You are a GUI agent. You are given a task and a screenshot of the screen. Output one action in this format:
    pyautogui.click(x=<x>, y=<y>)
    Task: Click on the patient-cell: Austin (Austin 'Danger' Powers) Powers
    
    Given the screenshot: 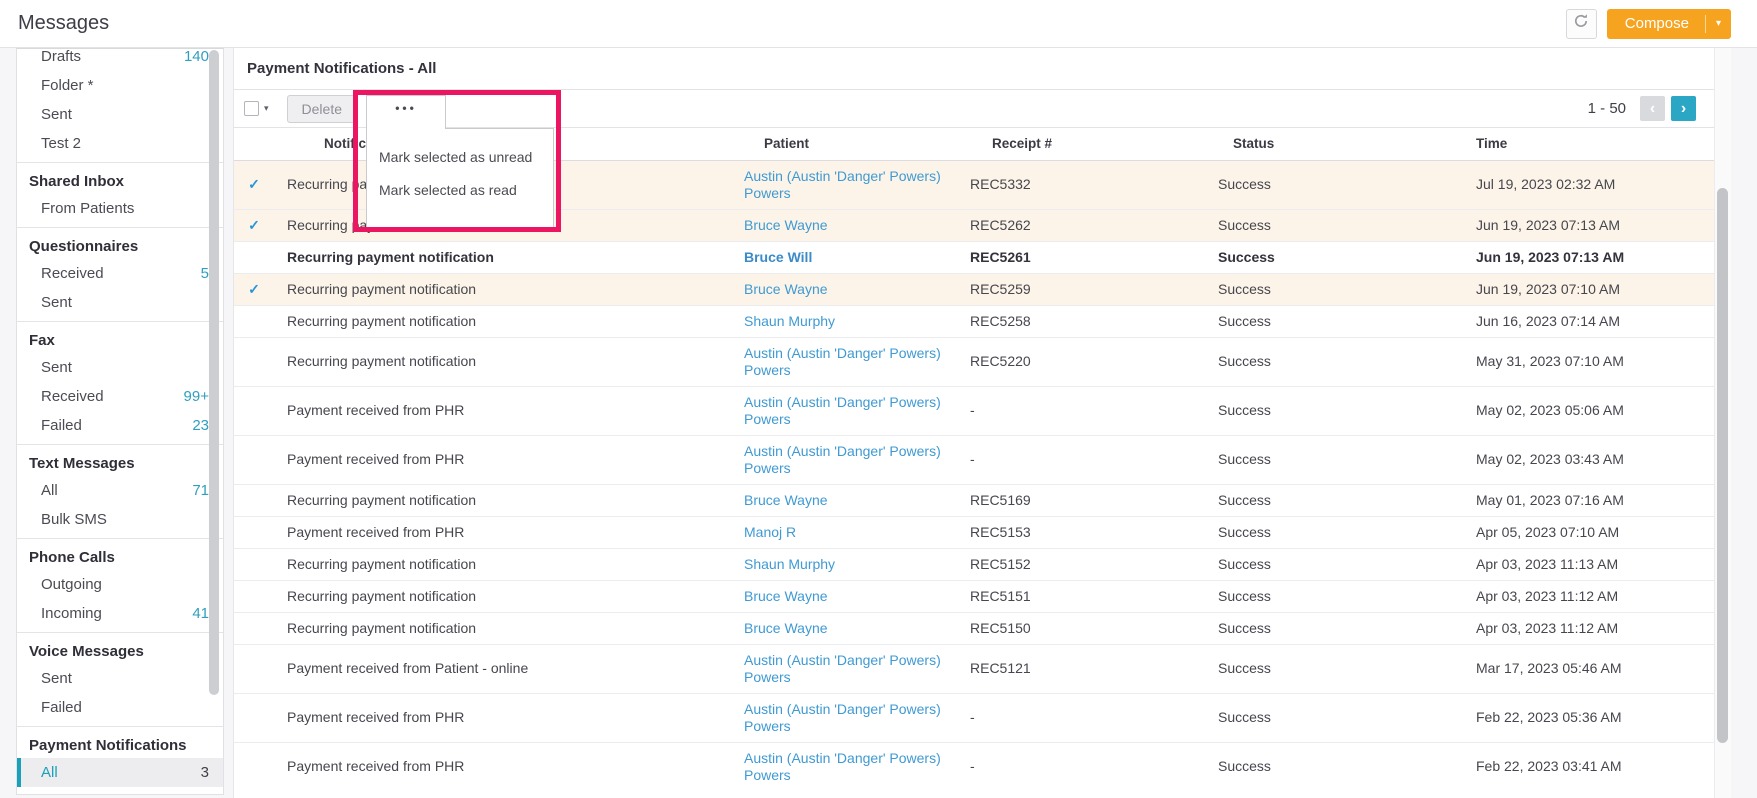 What is the action you would take?
    pyautogui.click(x=841, y=184)
    